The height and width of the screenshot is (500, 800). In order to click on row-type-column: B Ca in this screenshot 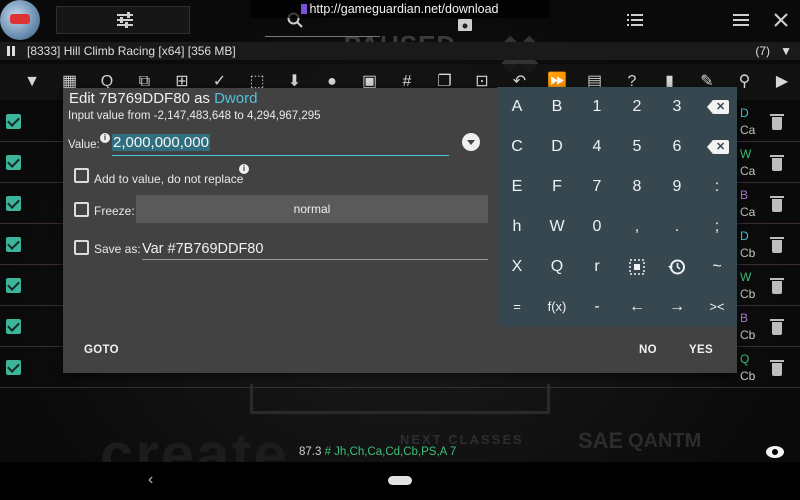, I will do `click(768, 204)`.